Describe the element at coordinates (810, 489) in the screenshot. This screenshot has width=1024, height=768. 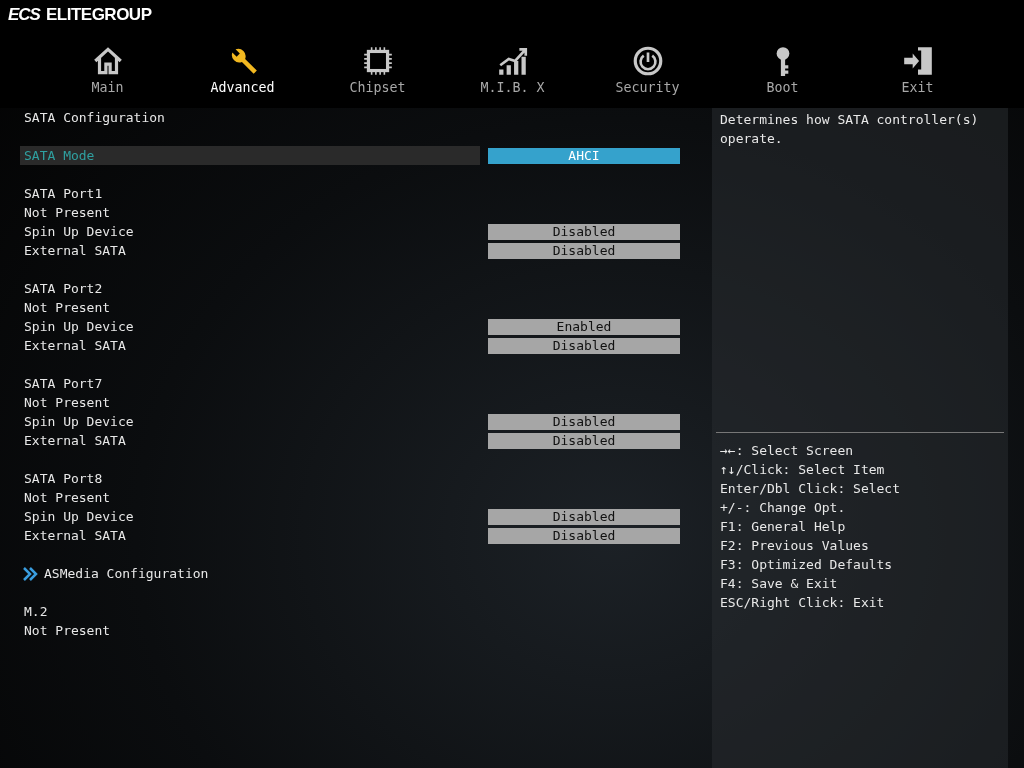
I see `key-hint: Enter/Dbl Click: Select` at that location.